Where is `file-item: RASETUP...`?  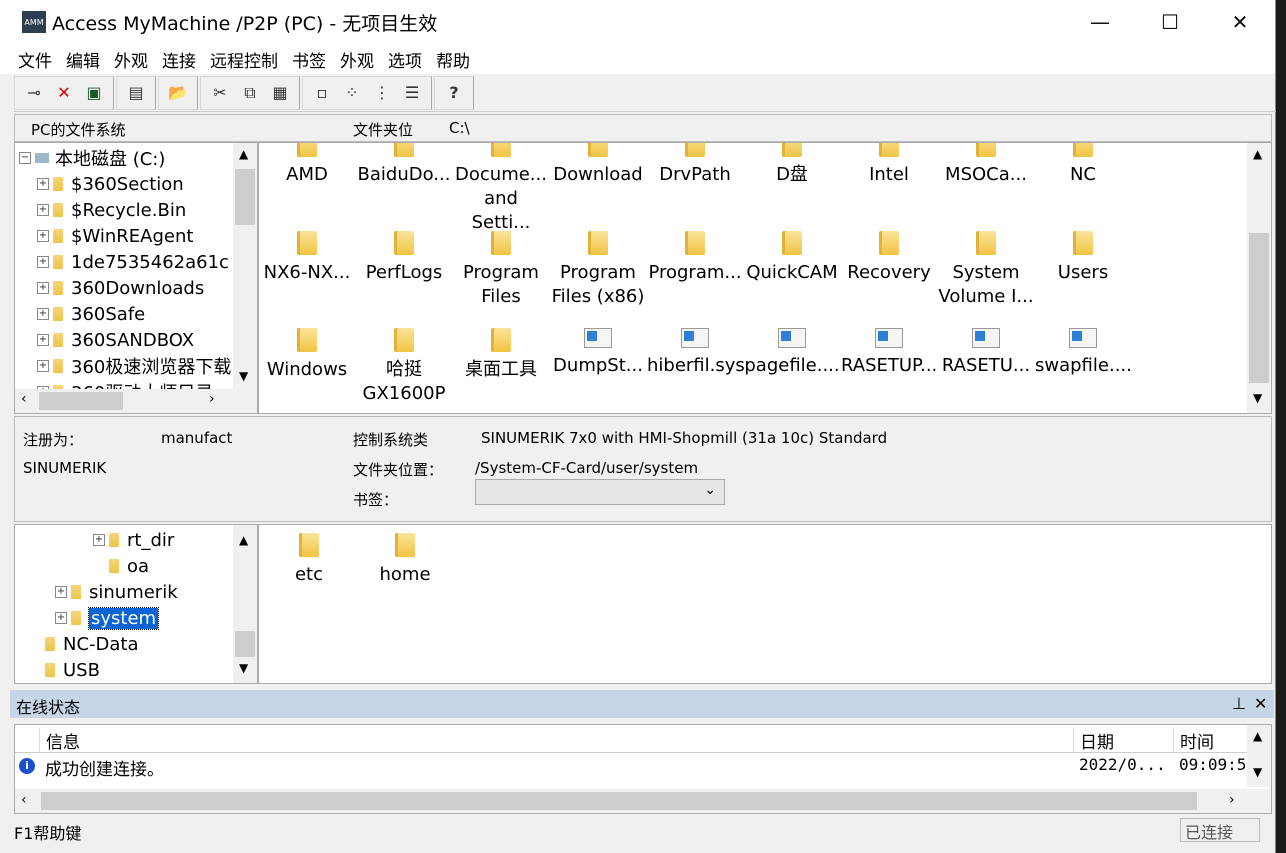
file-item: RASETUP... is located at coordinates (889, 353).